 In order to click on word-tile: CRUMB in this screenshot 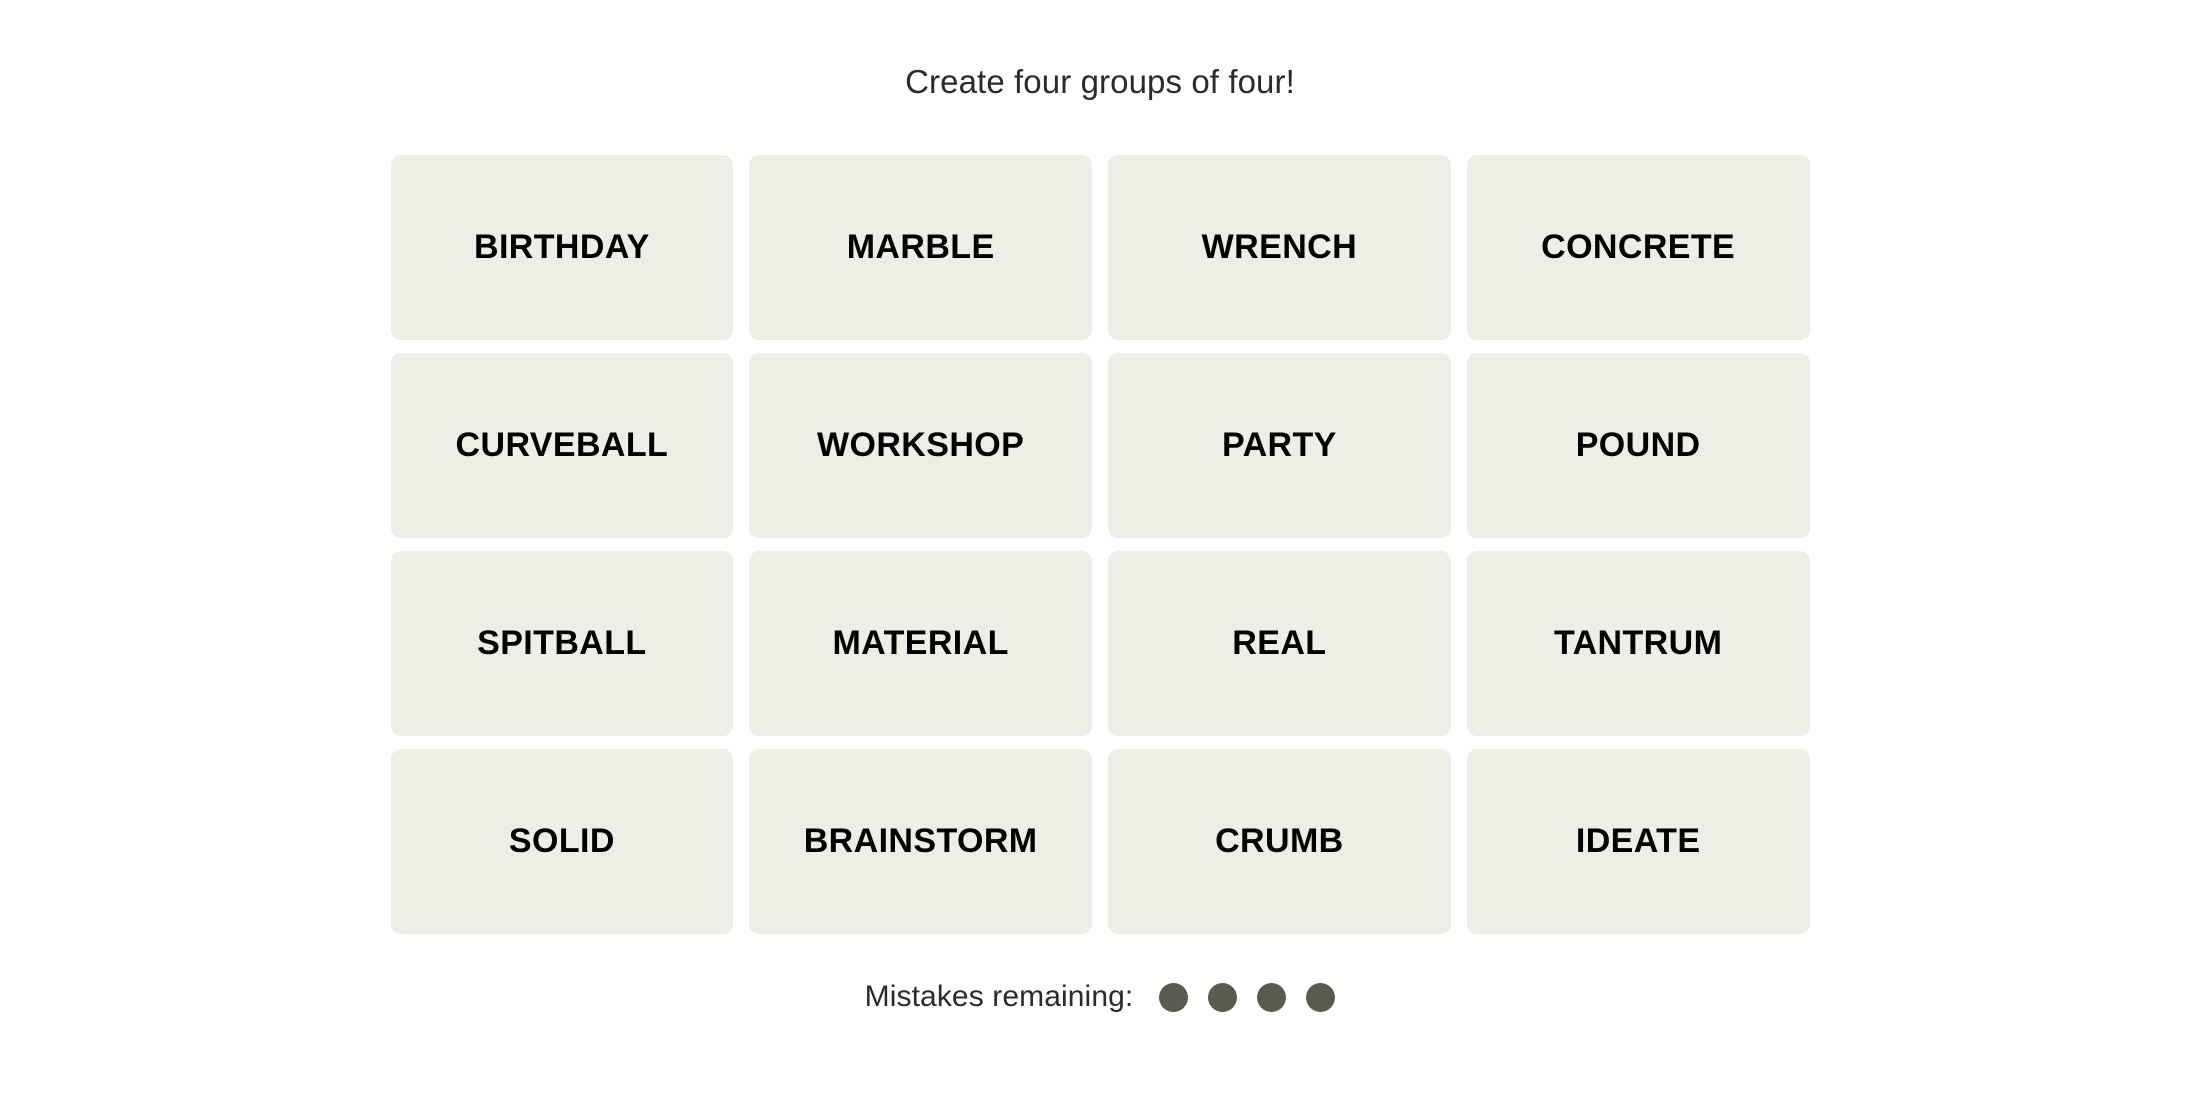, I will do `click(1279, 841)`.